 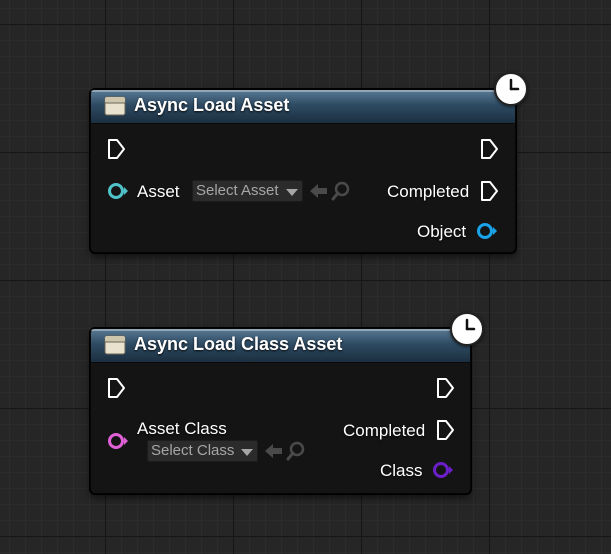 What do you see at coordinates (303, 107) in the screenshot?
I see `node-header: Async Load Asset` at bounding box center [303, 107].